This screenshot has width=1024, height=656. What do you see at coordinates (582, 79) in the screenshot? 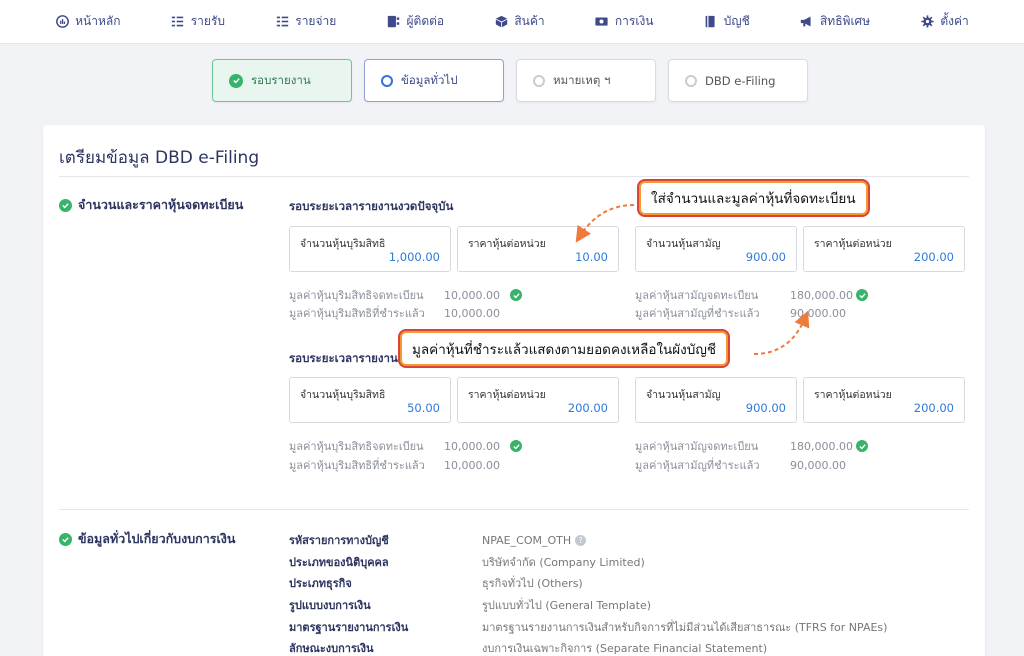
I see `step-label: หมายเหตุ ฯ` at bounding box center [582, 79].